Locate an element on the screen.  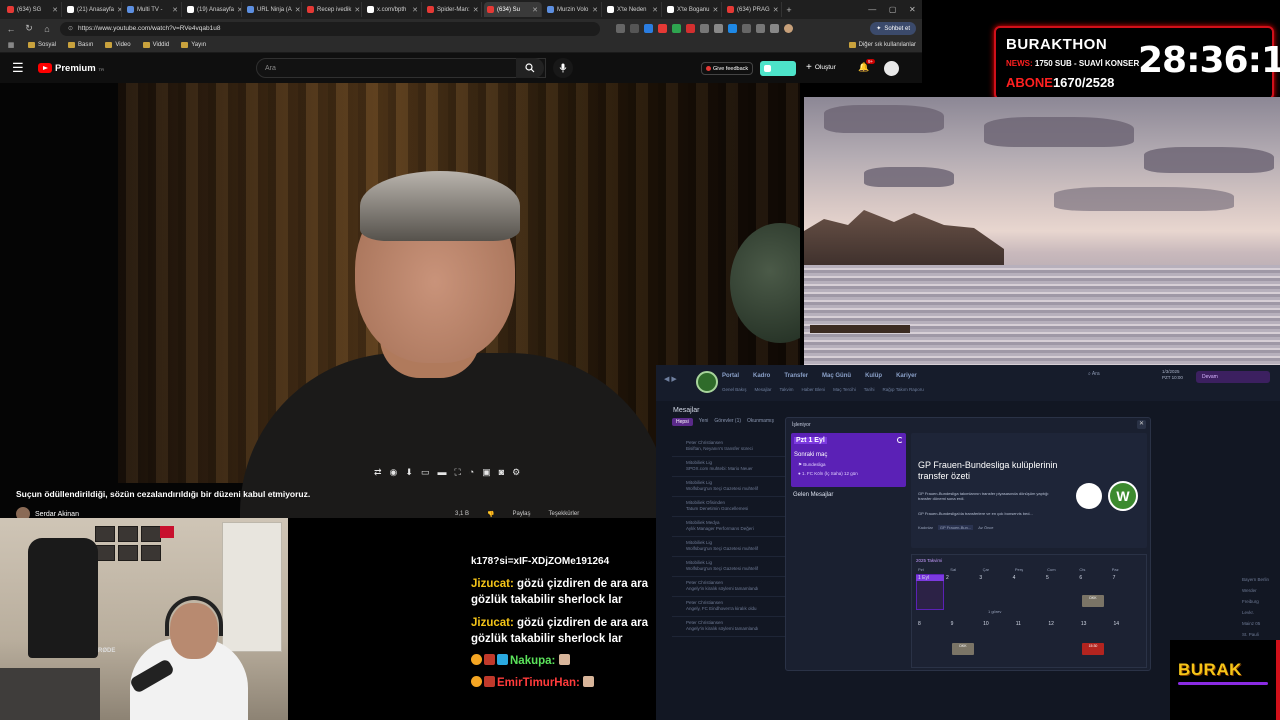
browser-tab: (634) SG ✕ is located at coordinates (33, 9).